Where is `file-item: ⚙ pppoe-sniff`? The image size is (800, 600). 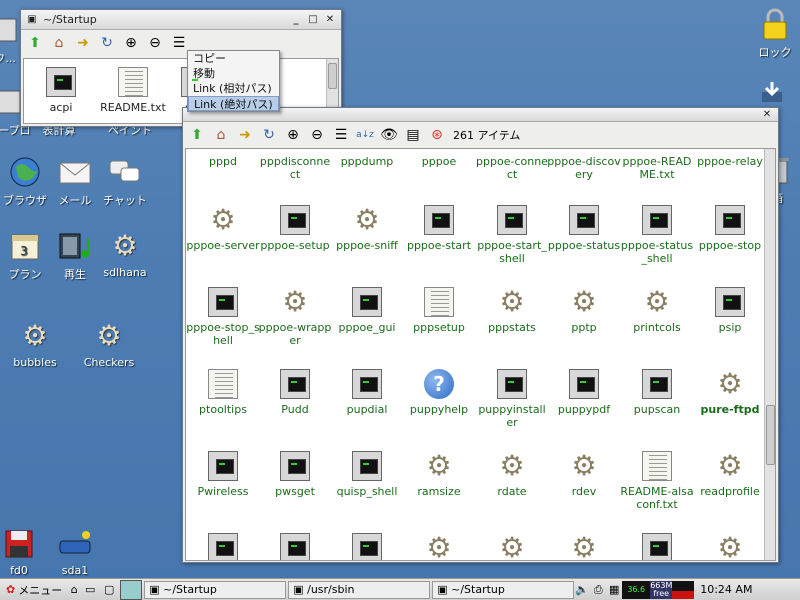
file-item: ⚙ pppoe-sniff is located at coordinates (367, 229).